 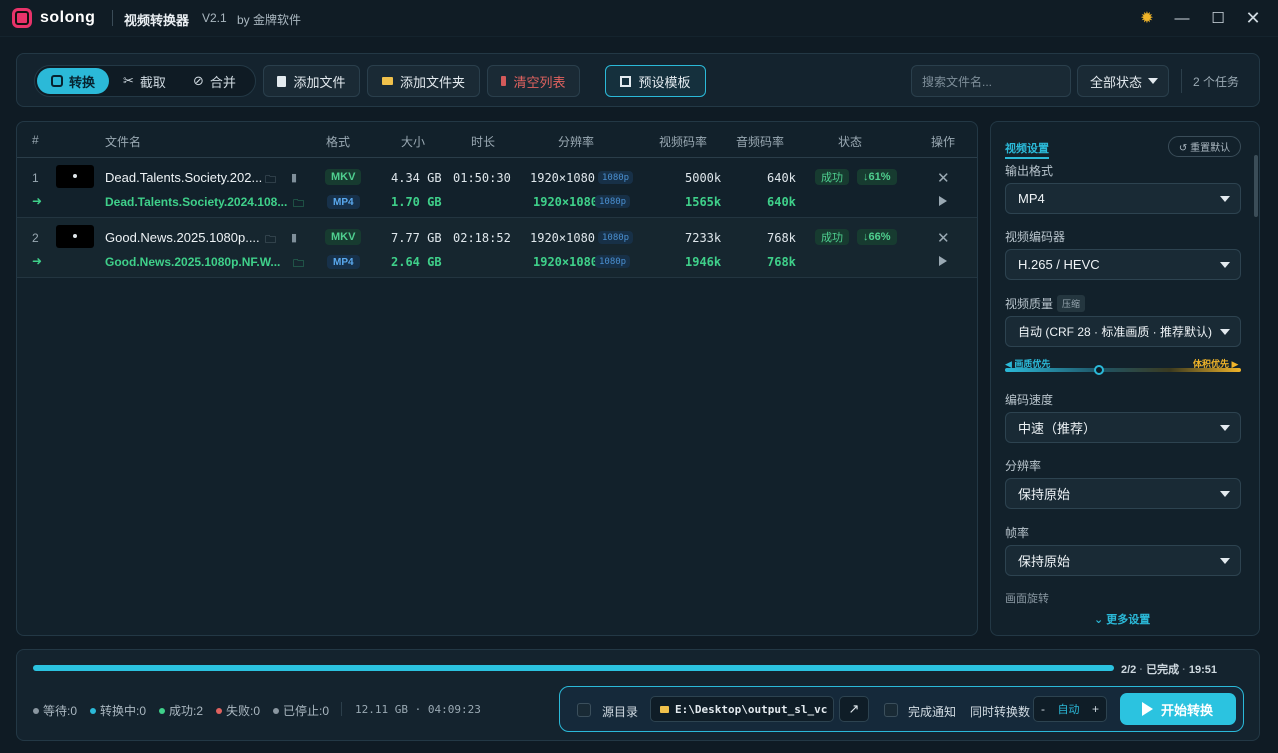 I want to click on mode-merge-tab: ⊘ 合并, so click(x=214, y=81).